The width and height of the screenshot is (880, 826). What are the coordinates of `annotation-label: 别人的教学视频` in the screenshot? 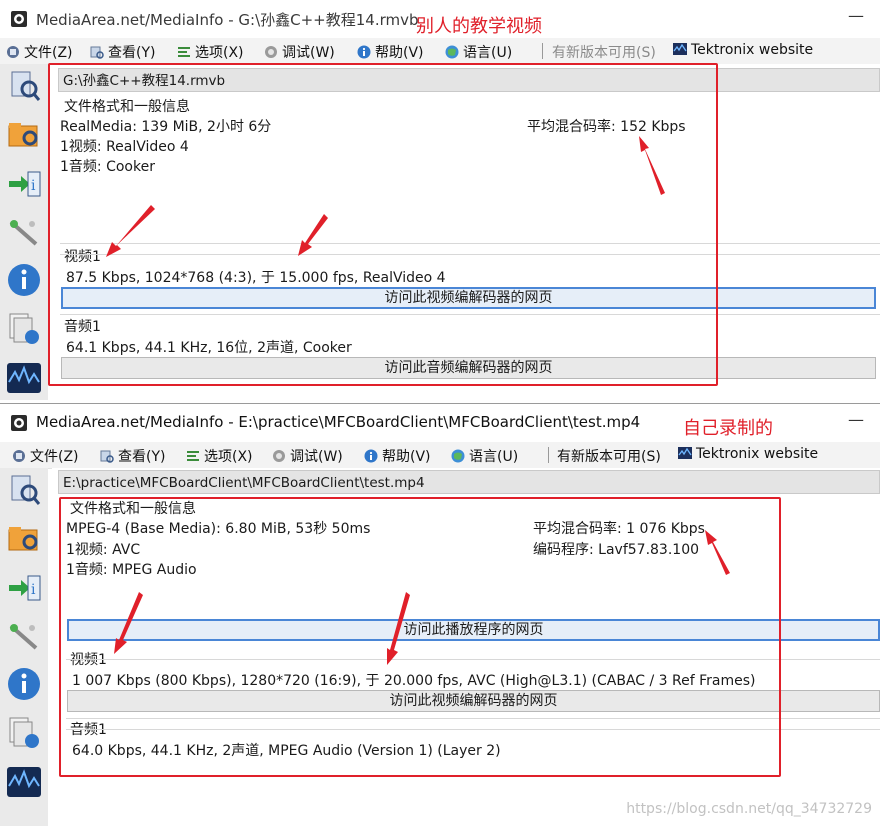 It's located at (479, 26).